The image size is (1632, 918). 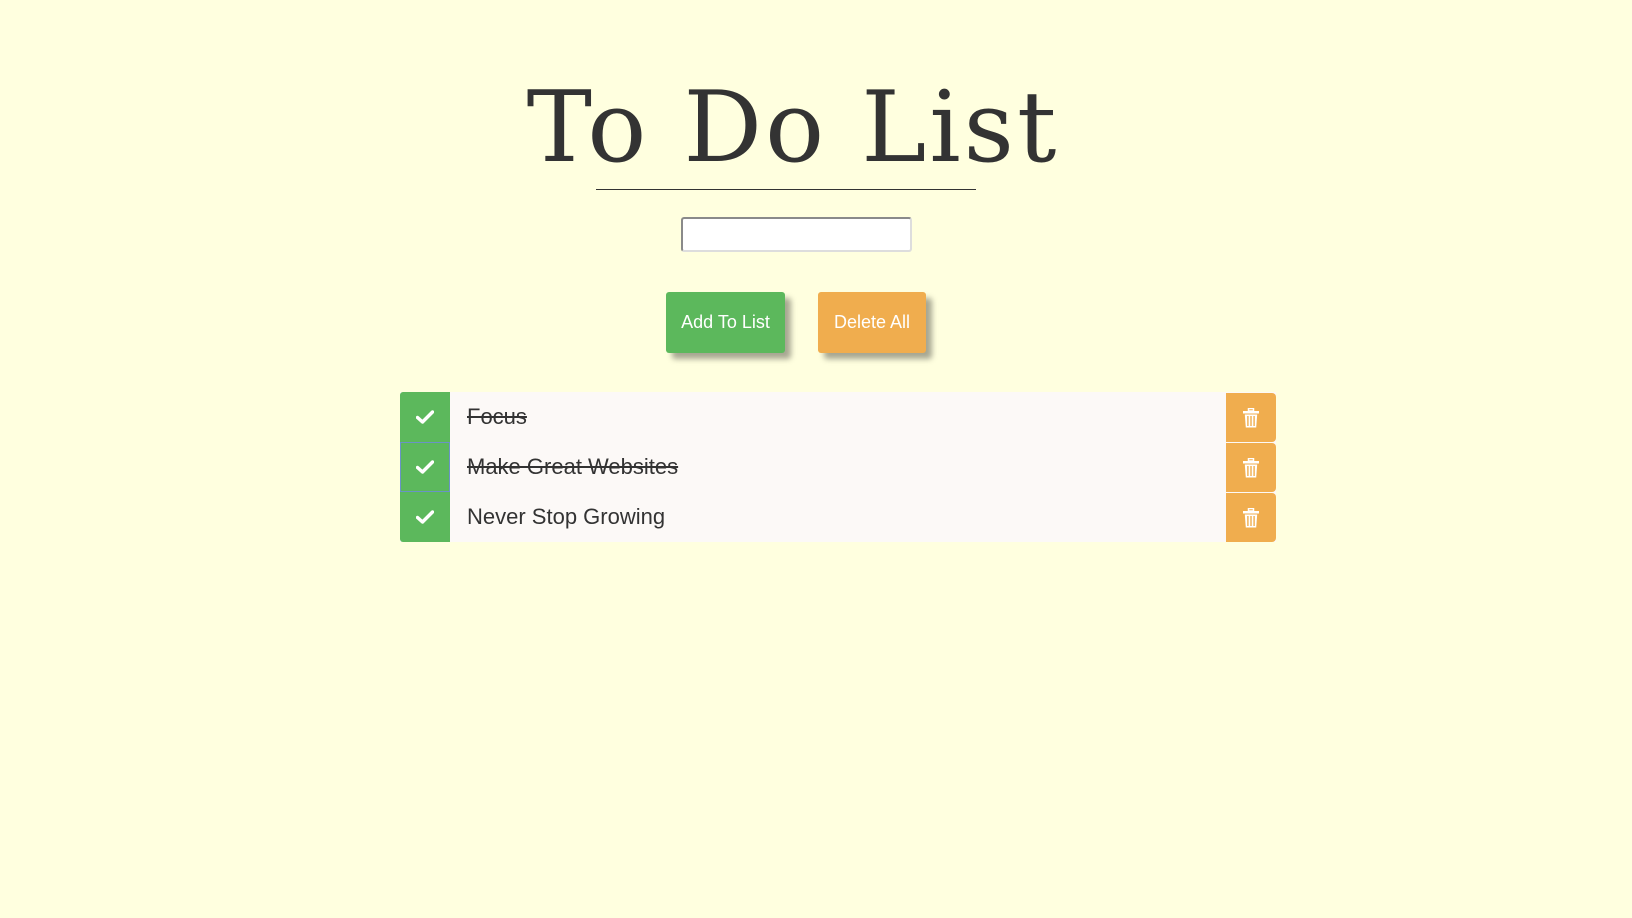 I want to click on delete-all-button: Delete All, so click(x=872, y=322).